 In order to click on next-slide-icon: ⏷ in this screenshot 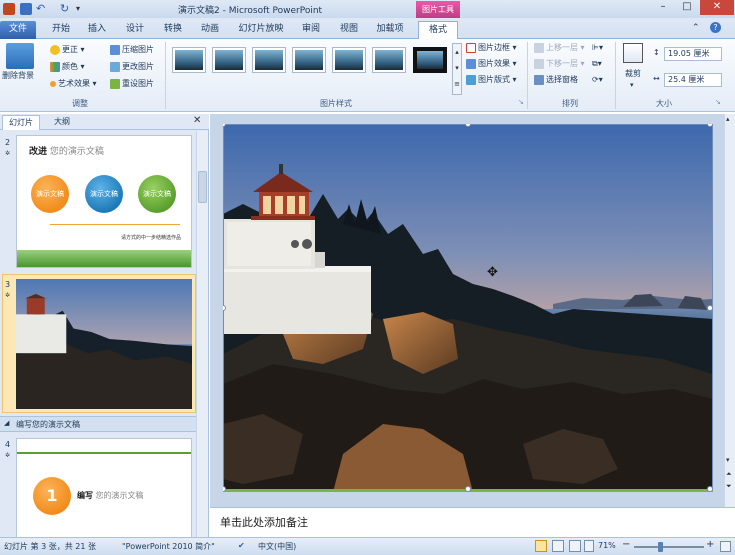, I will do `click(729, 486)`.